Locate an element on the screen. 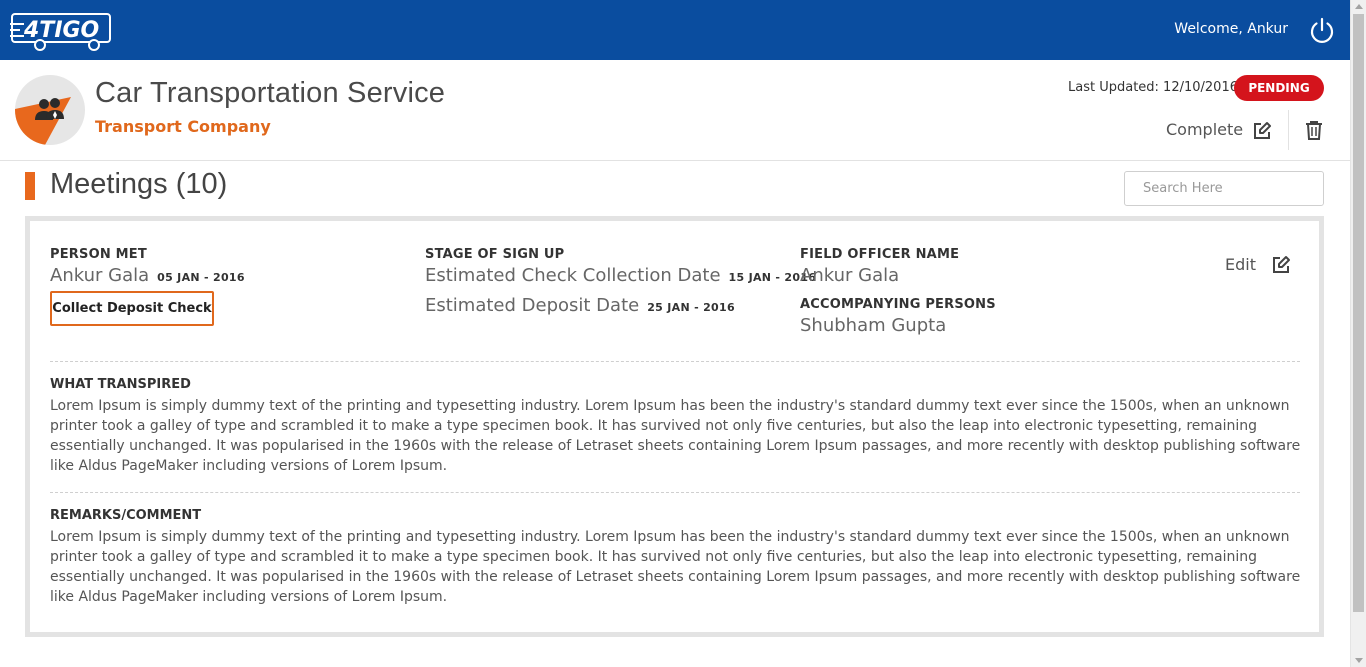  deposit-row: Estimated Deposit Date 25 JAN - 2016 is located at coordinates (580, 305).